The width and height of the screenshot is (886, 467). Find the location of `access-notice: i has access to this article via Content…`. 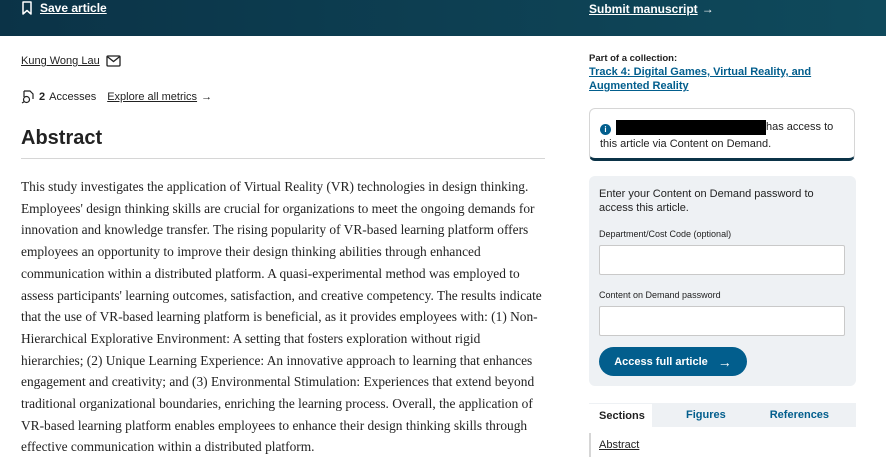

access-notice: i has access to this article via Content… is located at coordinates (722, 134).